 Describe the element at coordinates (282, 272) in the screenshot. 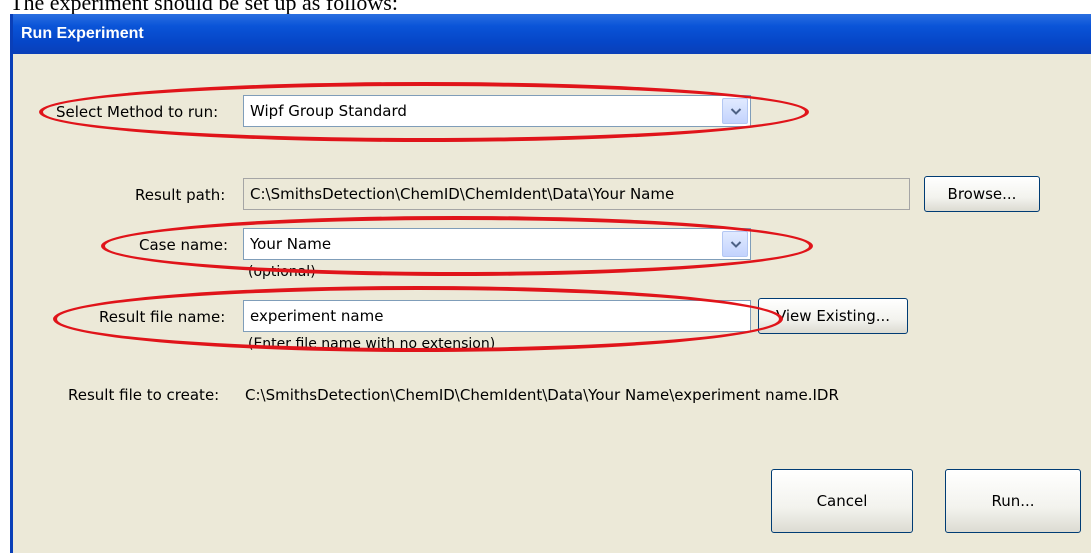

I see `case-name-hint: (optional)` at that location.